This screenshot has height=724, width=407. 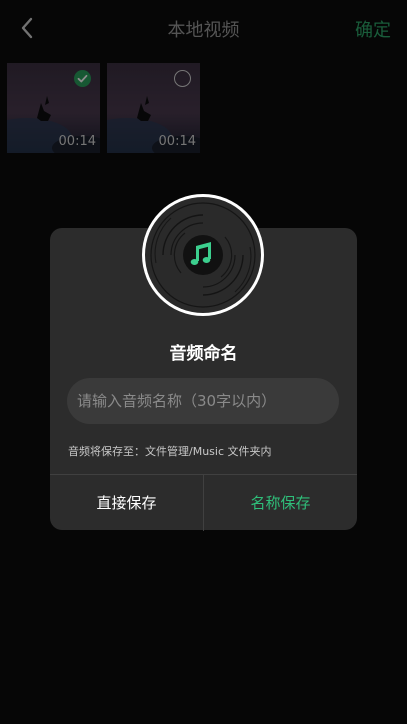 What do you see at coordinates (203, 401) in the screenshot?
I see `audio-name-input` at bounding box center [203, 401].